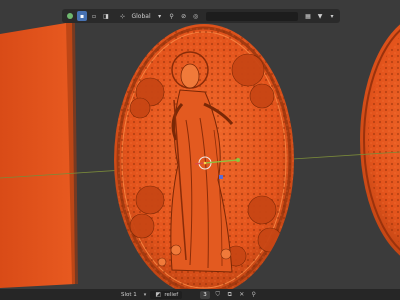 Image resolution: width=400 pixels, height=300 pixels. What do you see at coordinates (129, 295) in the screenshot?
I see `slot-label: Slot 1` at bounding box center [129, 295].